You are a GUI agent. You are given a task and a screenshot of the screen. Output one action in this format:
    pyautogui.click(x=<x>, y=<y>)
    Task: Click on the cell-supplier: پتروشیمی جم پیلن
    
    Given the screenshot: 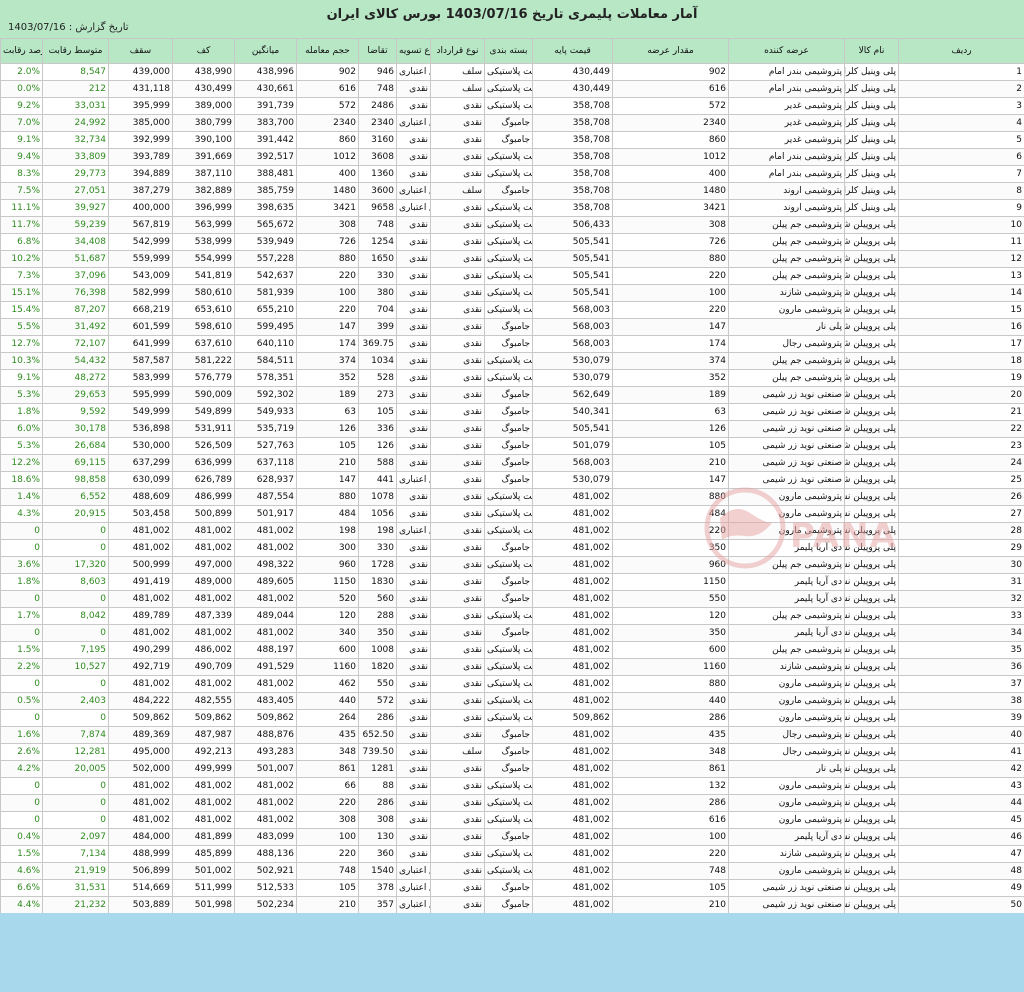 What is the action you would take?
    pyautogui.click(x=786, y=565)
    